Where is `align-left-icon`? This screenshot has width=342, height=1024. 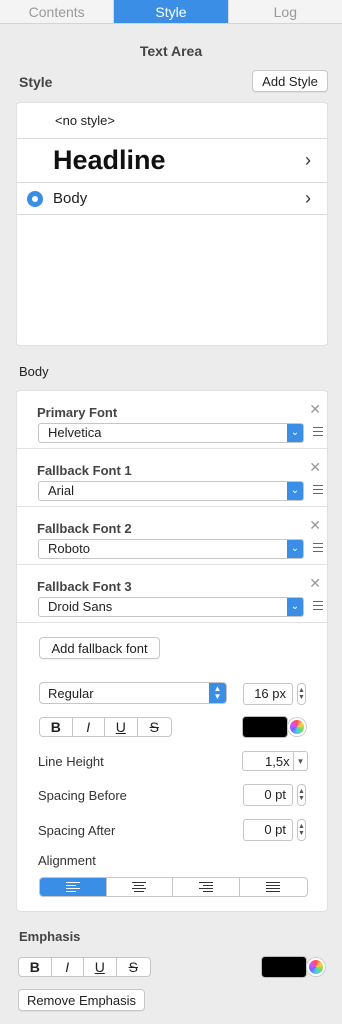
align-left-icon is located at coordinates (72, 887).